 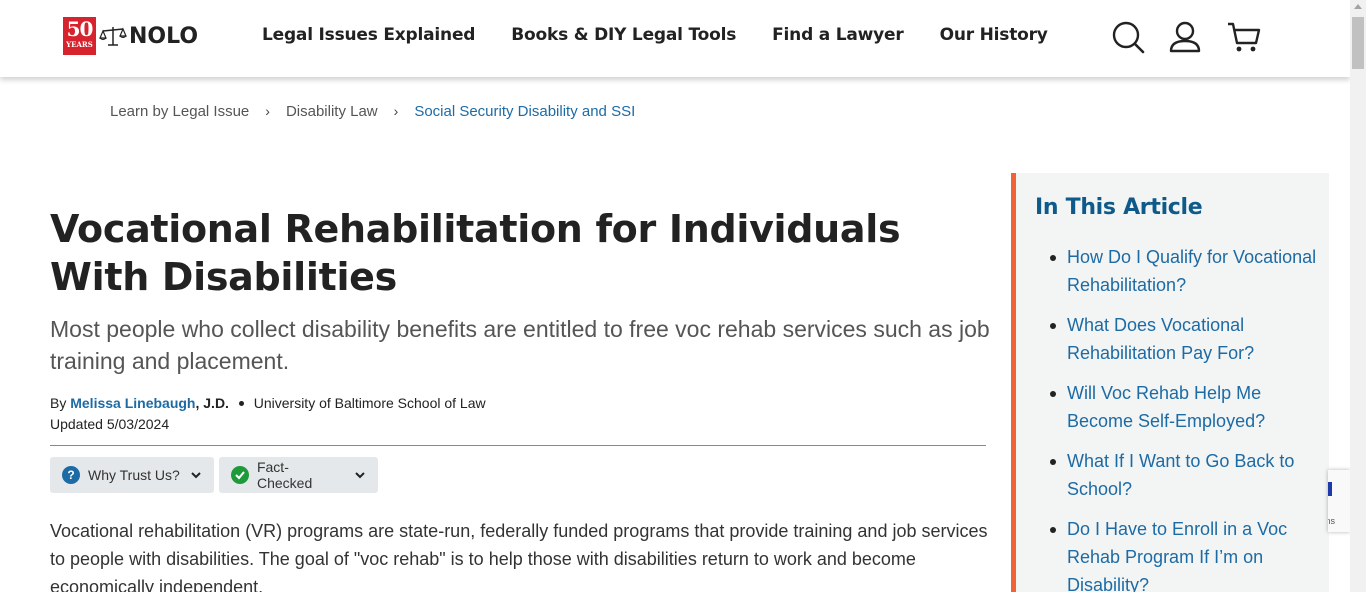 I want to click on fact-checked-button: Fact-Checked, so click(x=298, y=475).